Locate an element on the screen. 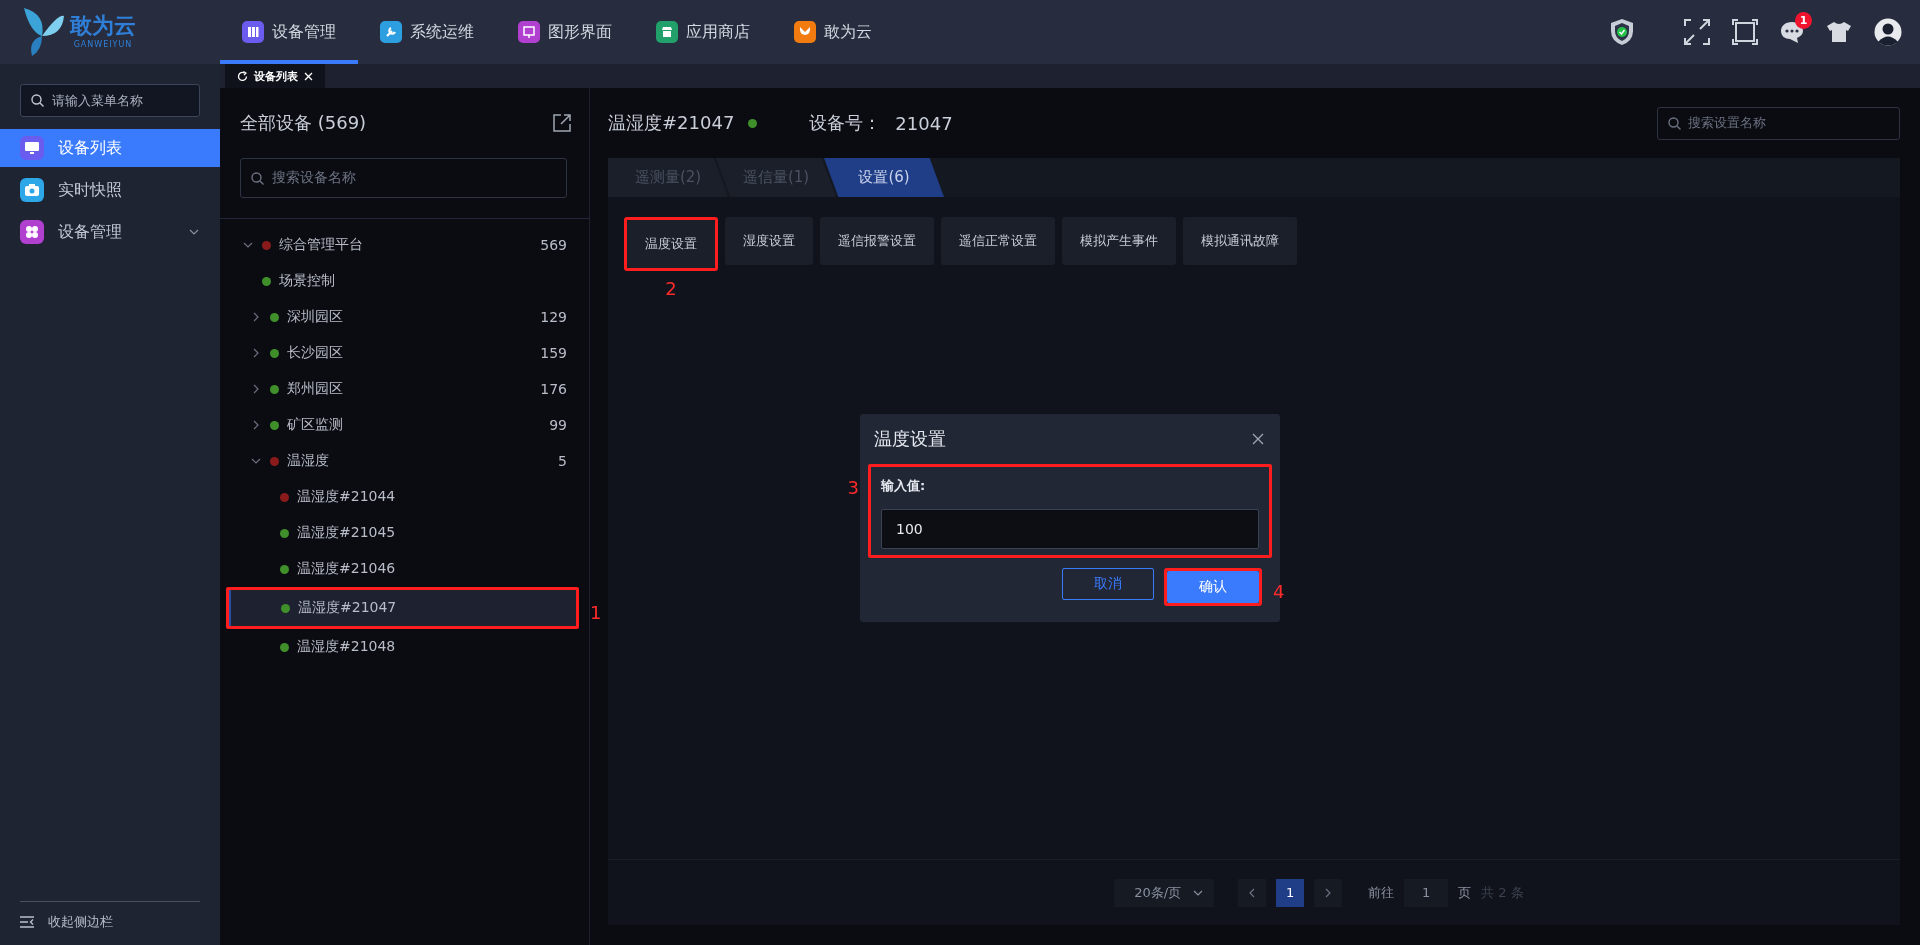 The height and width of the screenshot is (945, 1920). cancel-button: 取消 is located at coordinates (1108, 584).